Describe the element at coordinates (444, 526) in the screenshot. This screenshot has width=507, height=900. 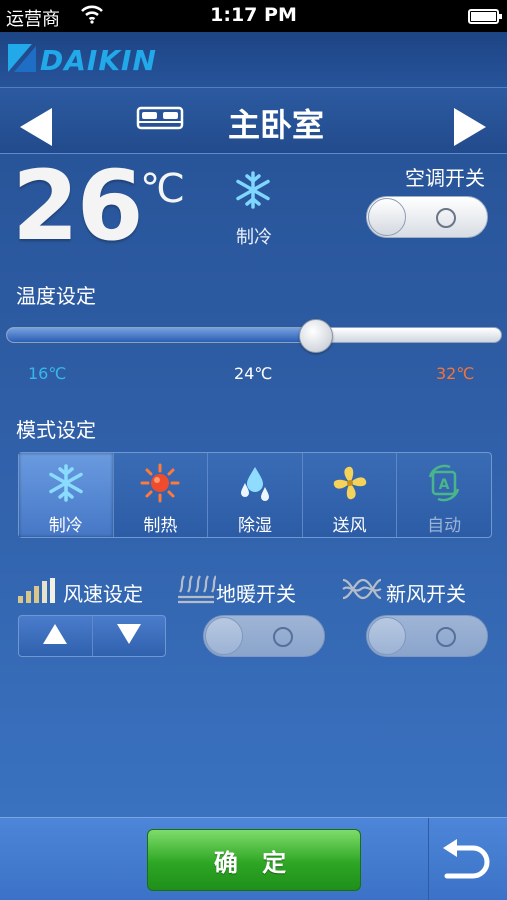
I see `mode-label: 自动` at that location.